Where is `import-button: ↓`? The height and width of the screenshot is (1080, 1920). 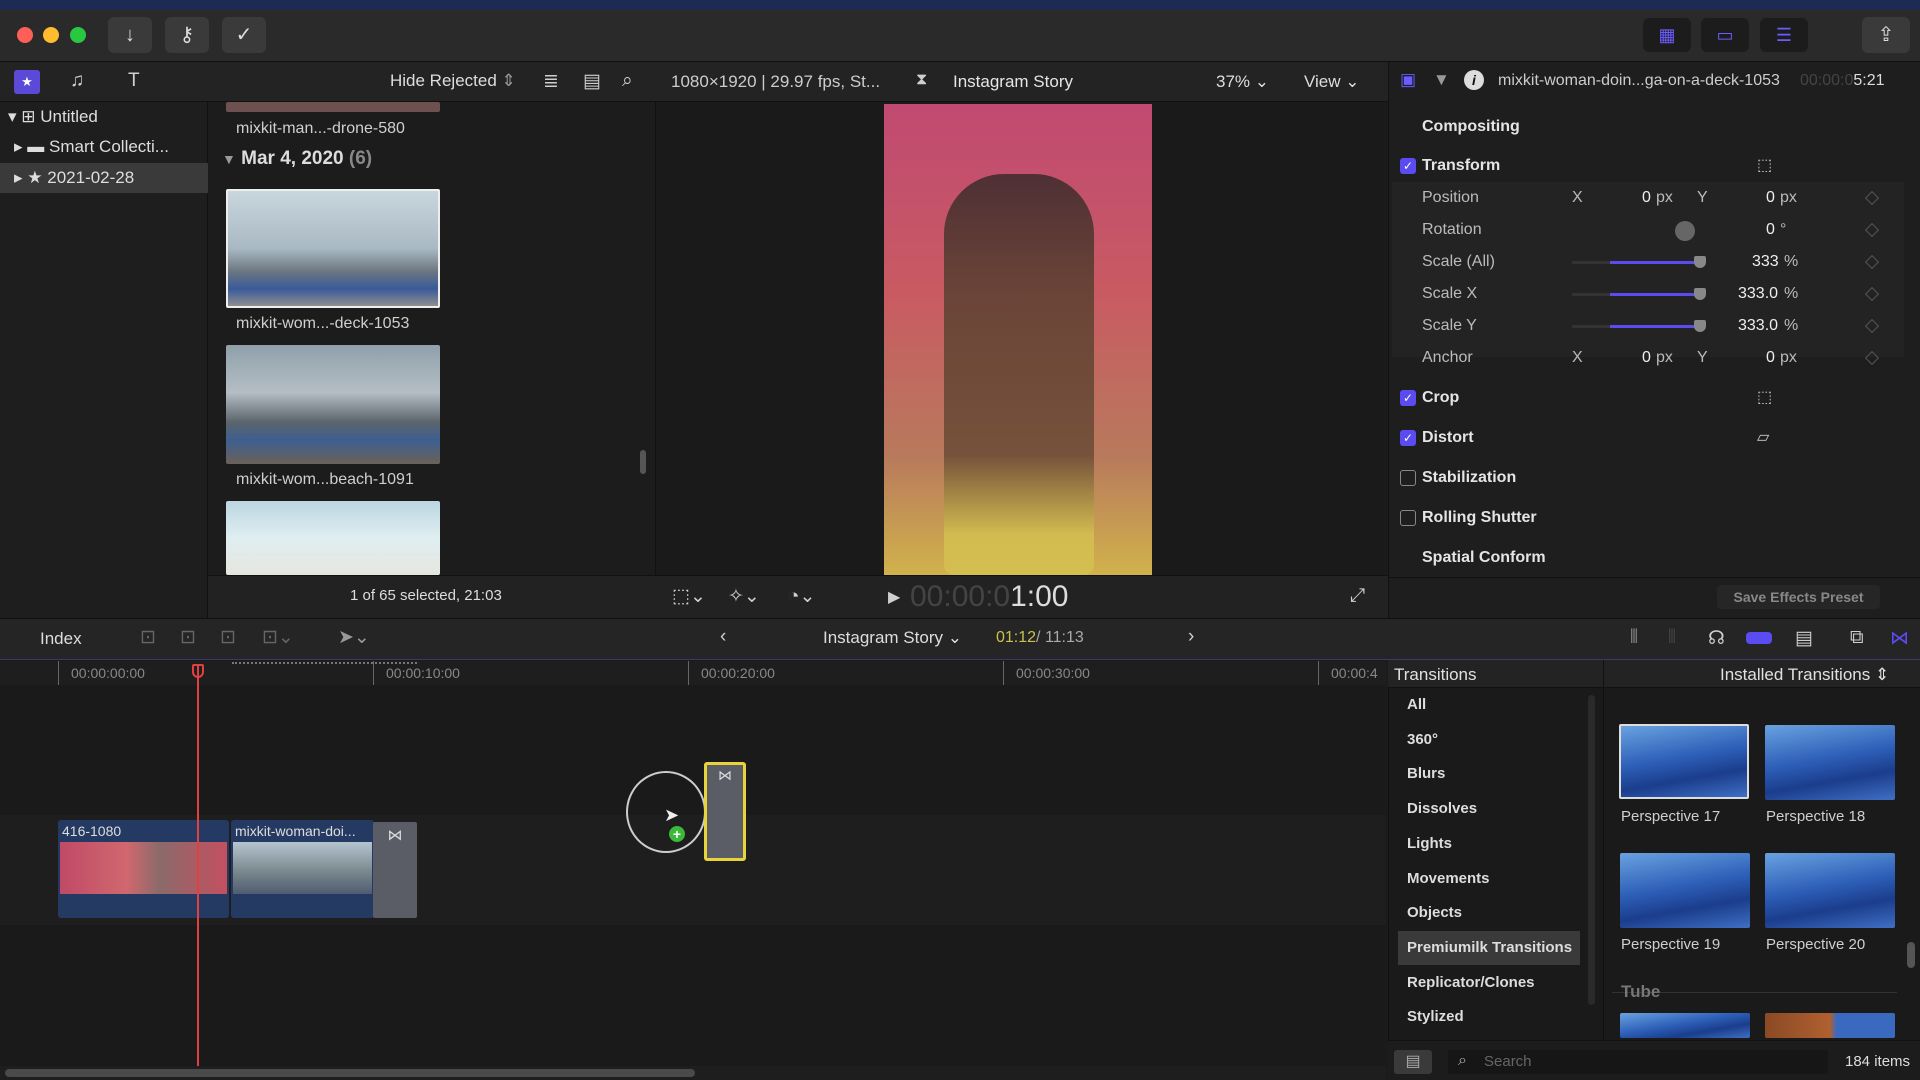
import-button: ↓ is located at coordinates (130, 35).